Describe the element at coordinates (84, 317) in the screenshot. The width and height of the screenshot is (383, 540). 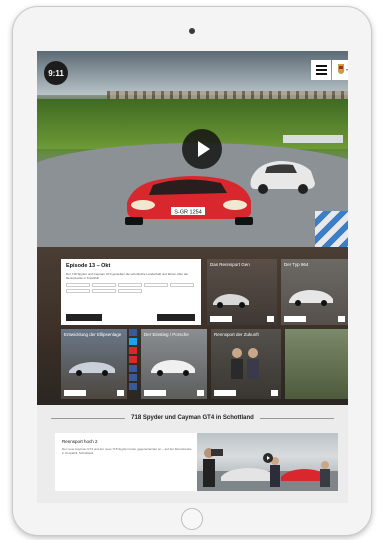
I see `episode-play-button` at that location.